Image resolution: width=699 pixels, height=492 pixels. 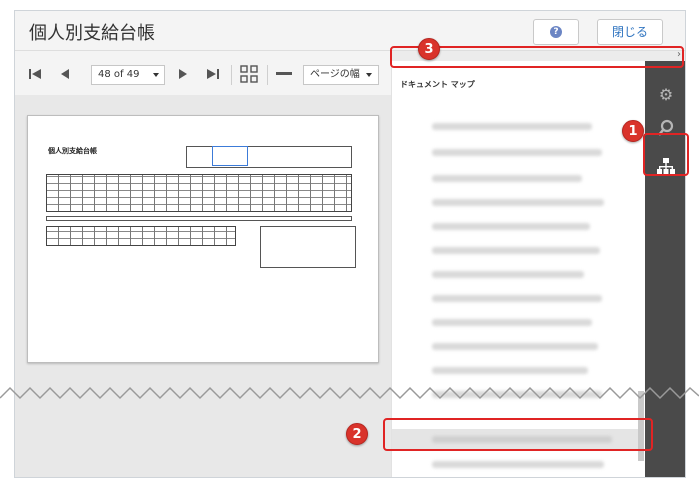 What do you see at coordinates (199, 218) in the screenshot?
I see `summary-row` at bounding box center [199, 218].